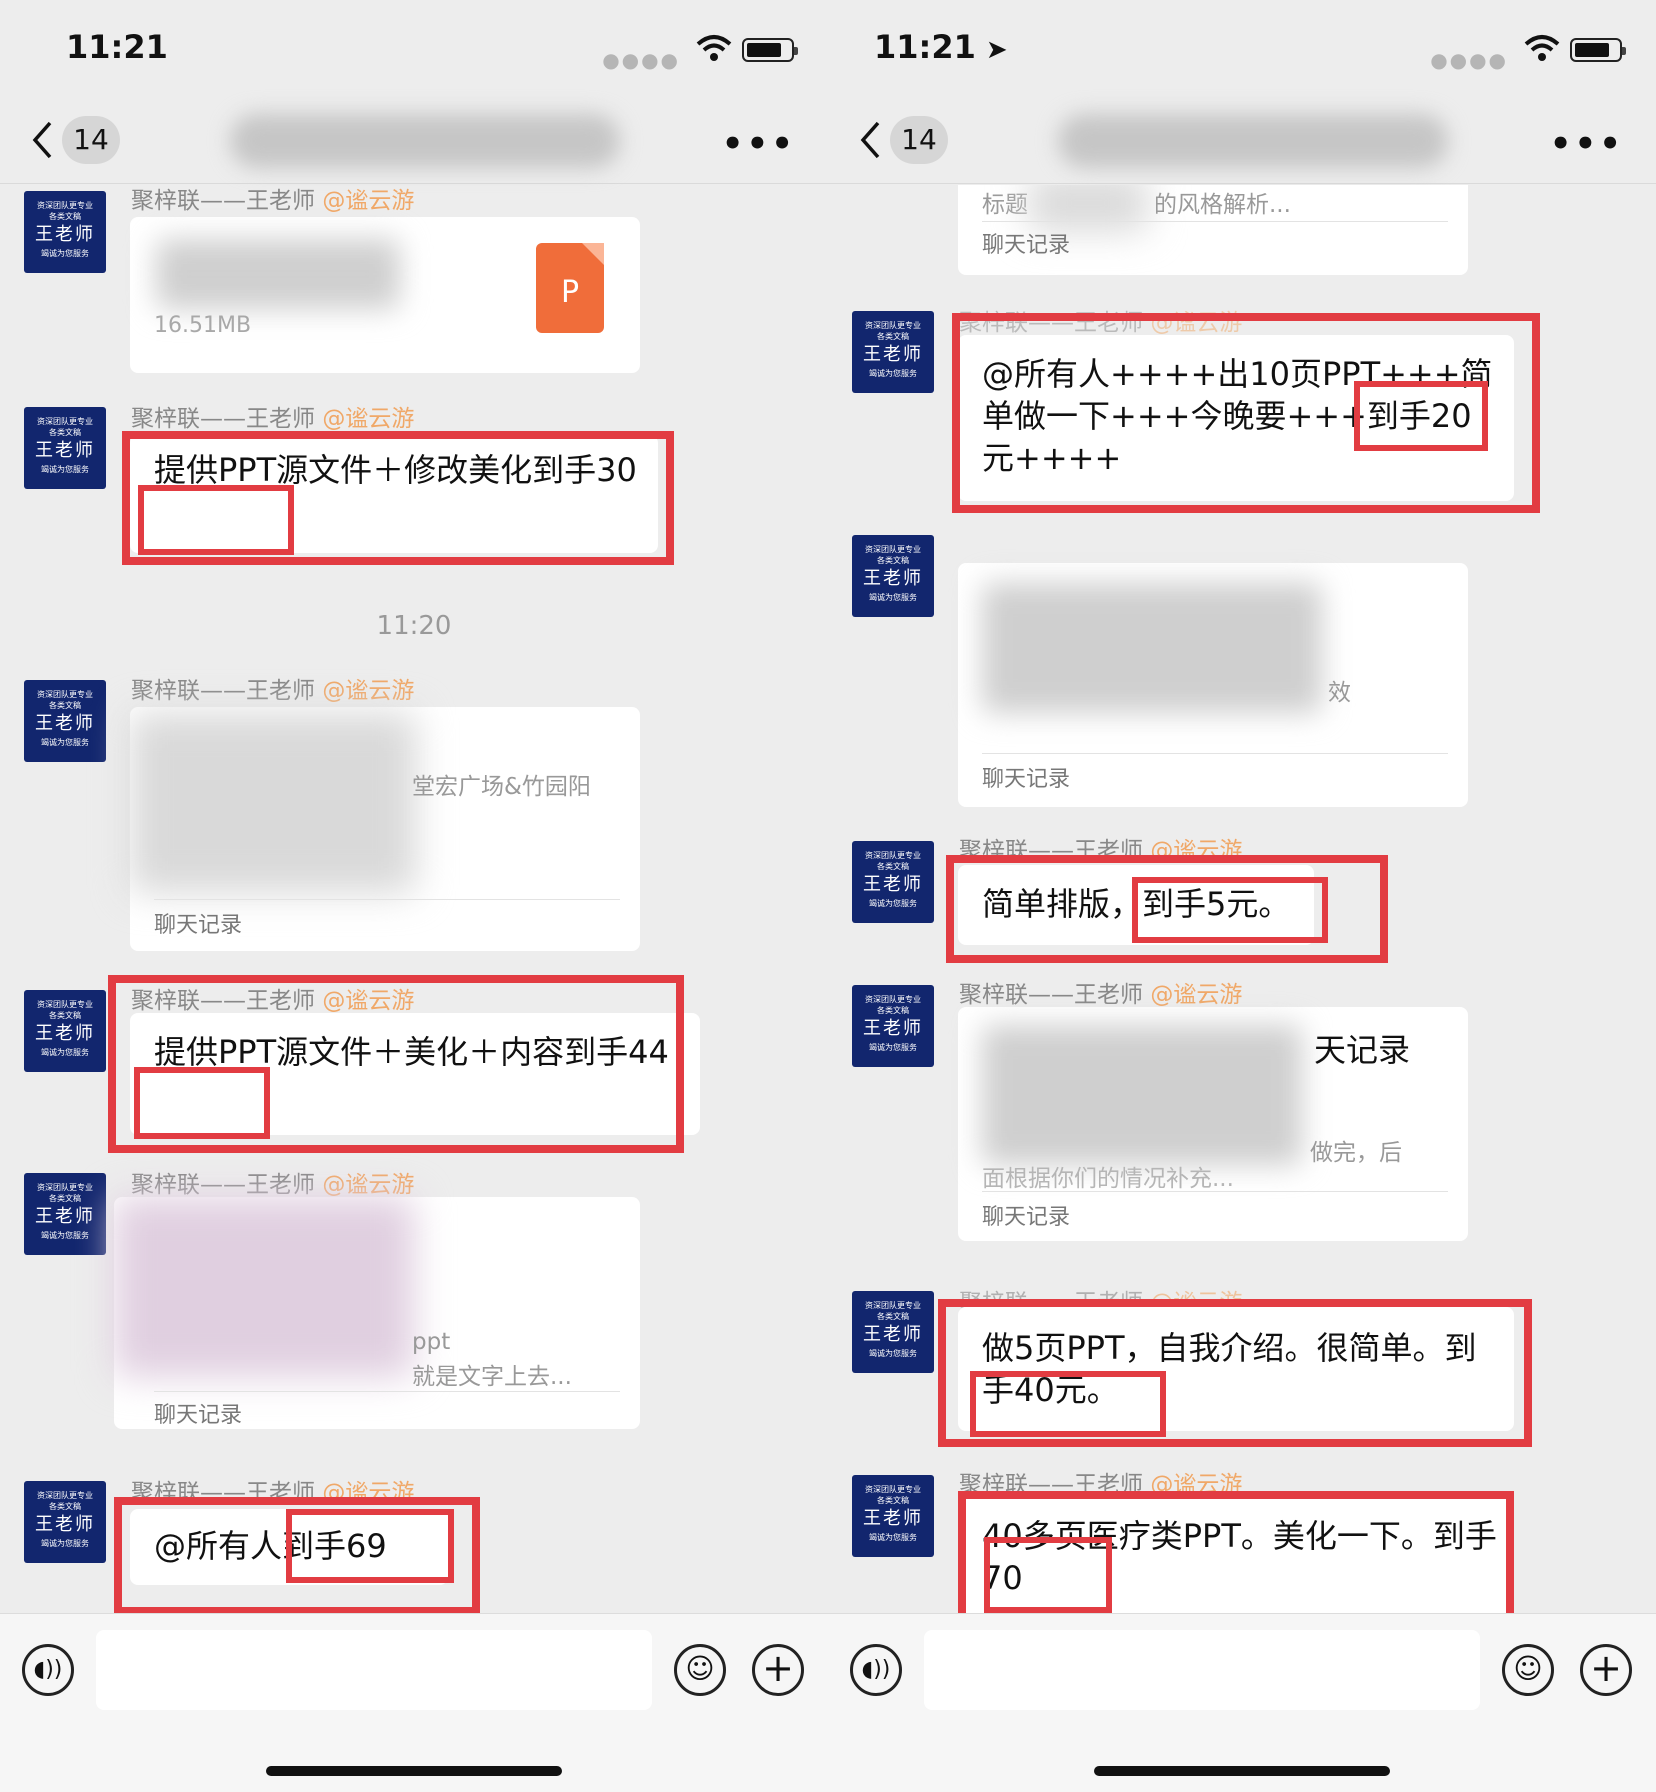  Describe the element at coordinates (1362, 1050) in the screenshot. I see `record-title: 天记录` at that location.